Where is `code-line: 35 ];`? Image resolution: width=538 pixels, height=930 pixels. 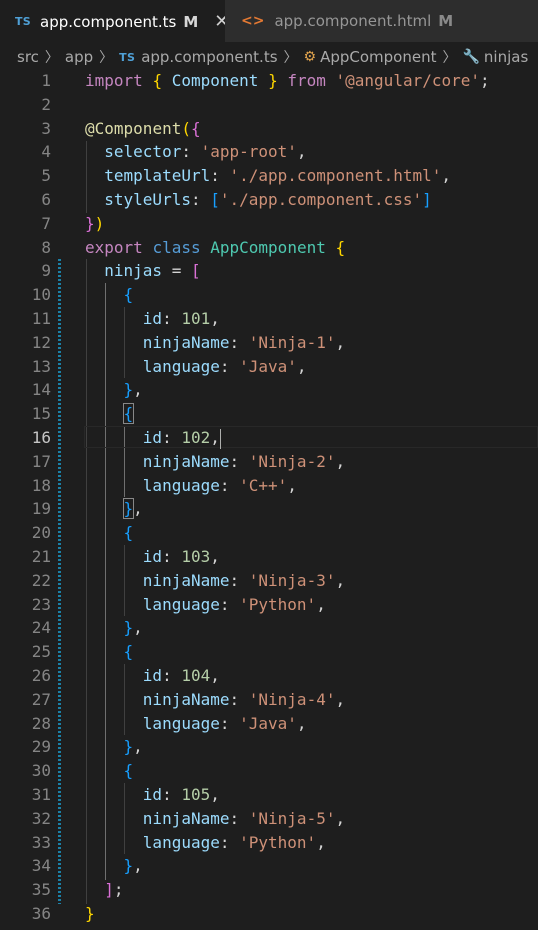 code-line: 35 ]; is located at coordinates (269, 890).